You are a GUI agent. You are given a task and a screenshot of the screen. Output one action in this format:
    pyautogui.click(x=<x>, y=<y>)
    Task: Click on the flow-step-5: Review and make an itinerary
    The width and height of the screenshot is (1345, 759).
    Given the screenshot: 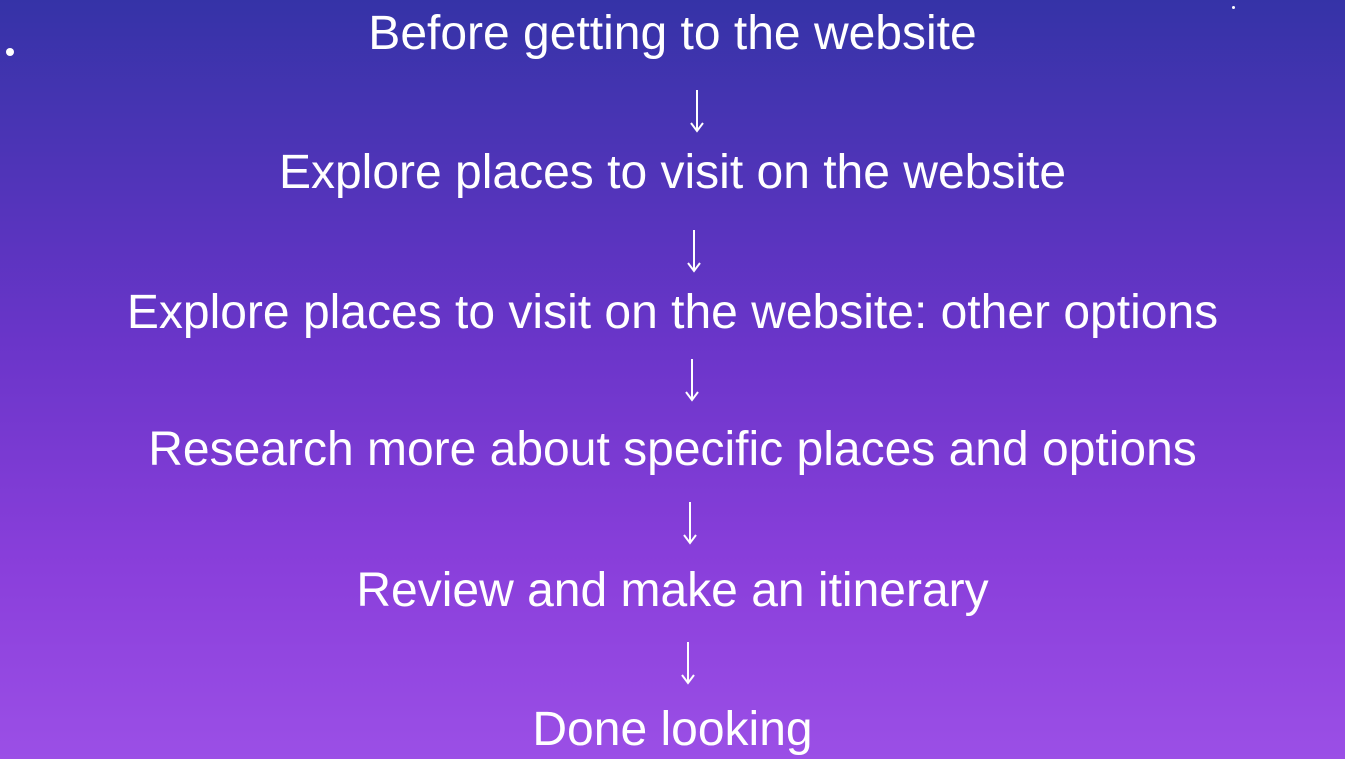 What is the action you would take?
    pyautogui.click(x=672, y=590)
    